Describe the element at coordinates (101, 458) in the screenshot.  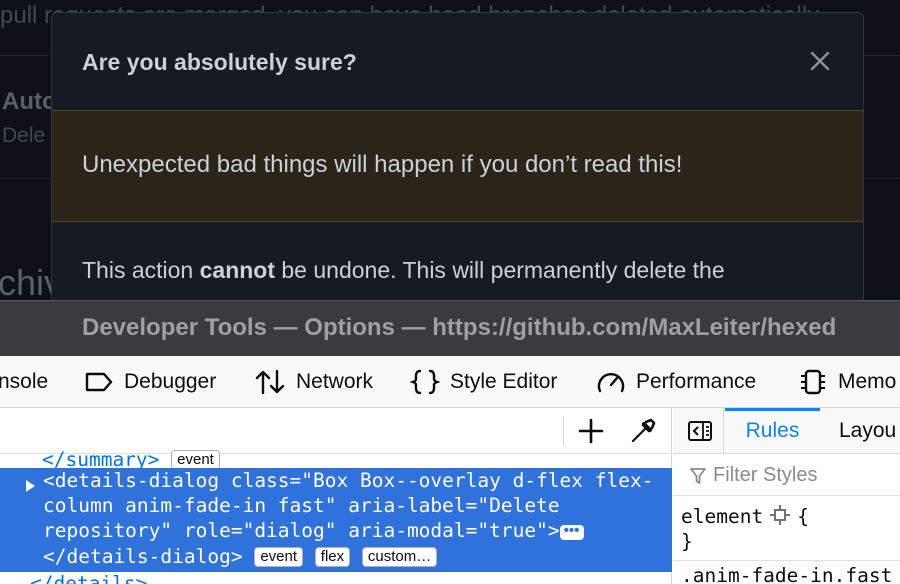
I see `summary-tag: </summary>` at that location.